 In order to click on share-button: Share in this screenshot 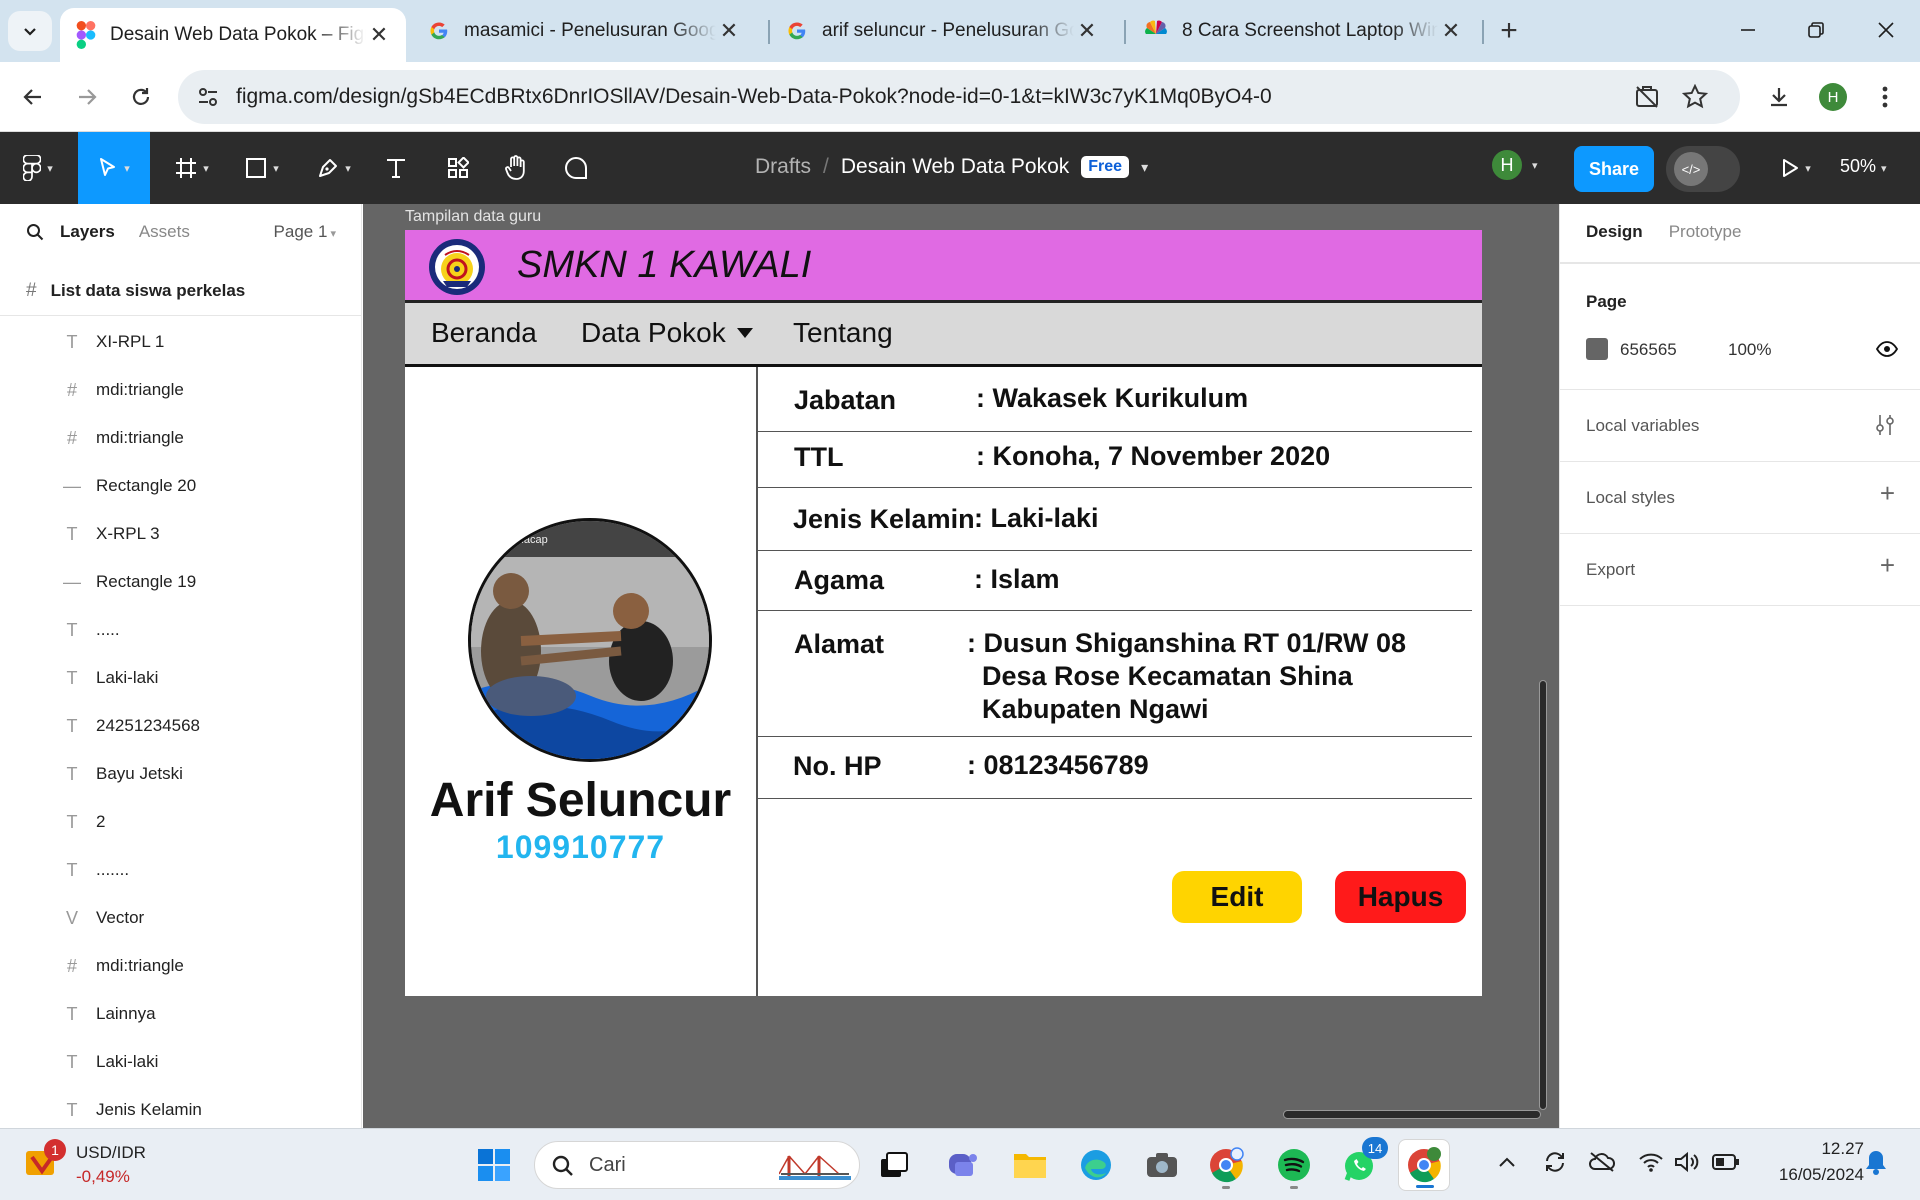, I will do `click(1614, 169)`.